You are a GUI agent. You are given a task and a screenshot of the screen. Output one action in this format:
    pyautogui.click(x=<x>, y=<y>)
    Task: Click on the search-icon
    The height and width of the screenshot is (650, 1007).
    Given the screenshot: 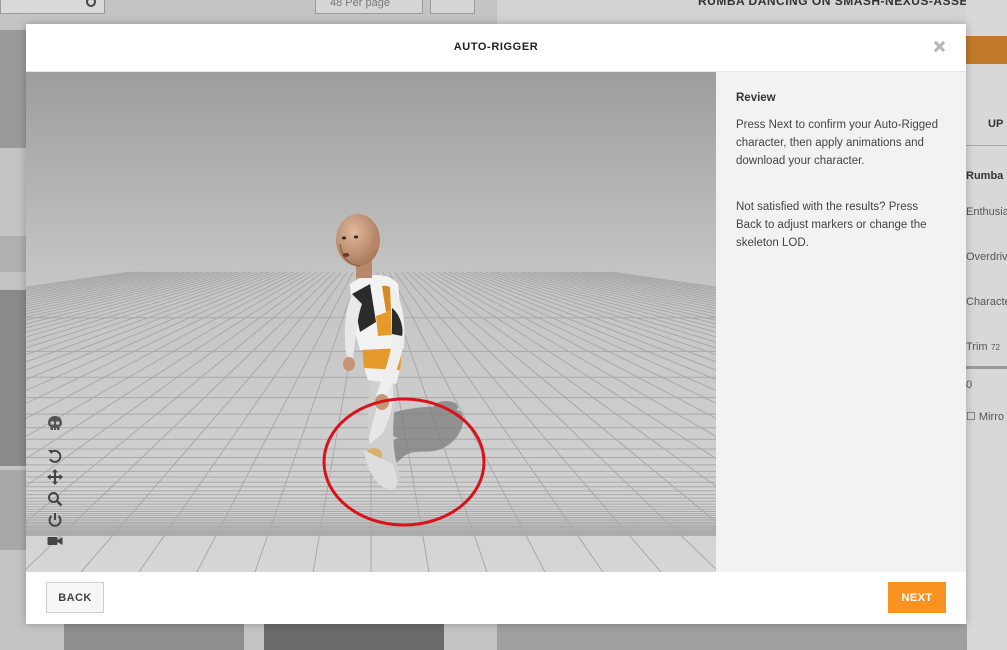 What is the action you would take?
    pyautogui.click(x=91, y=3)
    